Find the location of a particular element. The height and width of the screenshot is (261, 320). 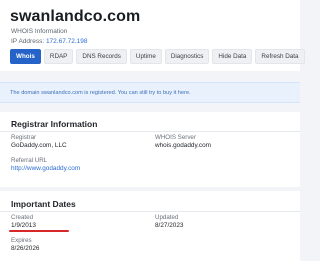

whois-server-label: WHOIS Server is located at coordinates (175, 137).